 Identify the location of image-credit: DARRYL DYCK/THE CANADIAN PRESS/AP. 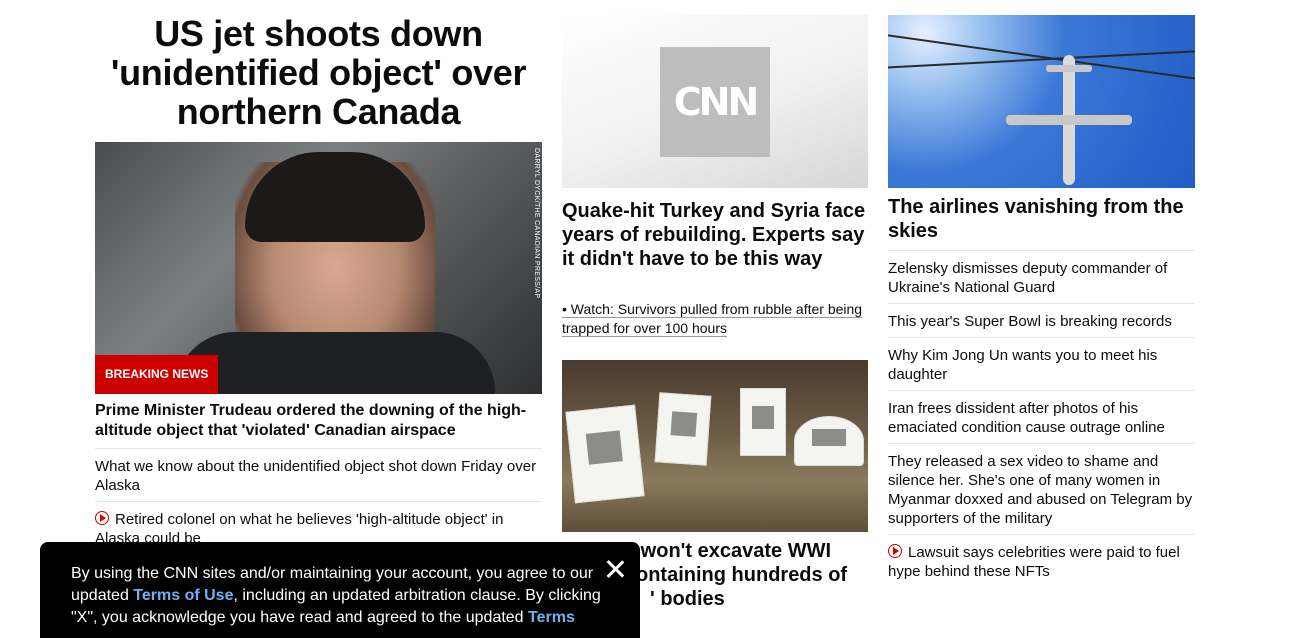
(536, 223).